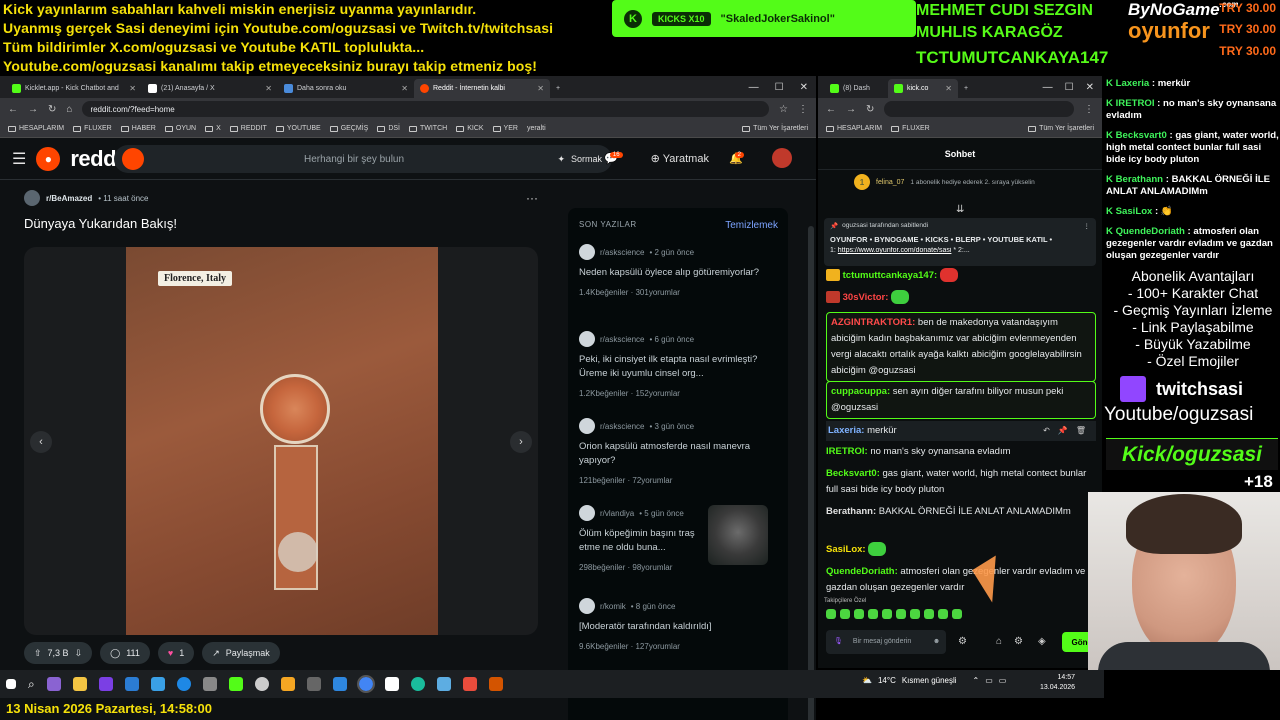 The height and width of the screenshot is (720, 1280). I want to click on expand-icon: ⇊, so click(960, 209).